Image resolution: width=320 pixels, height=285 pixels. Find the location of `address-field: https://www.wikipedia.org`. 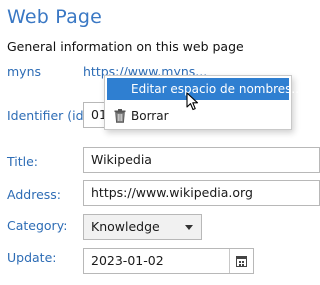

address-field: https://www.wikipedia.org is located at coordinates (201, 193).